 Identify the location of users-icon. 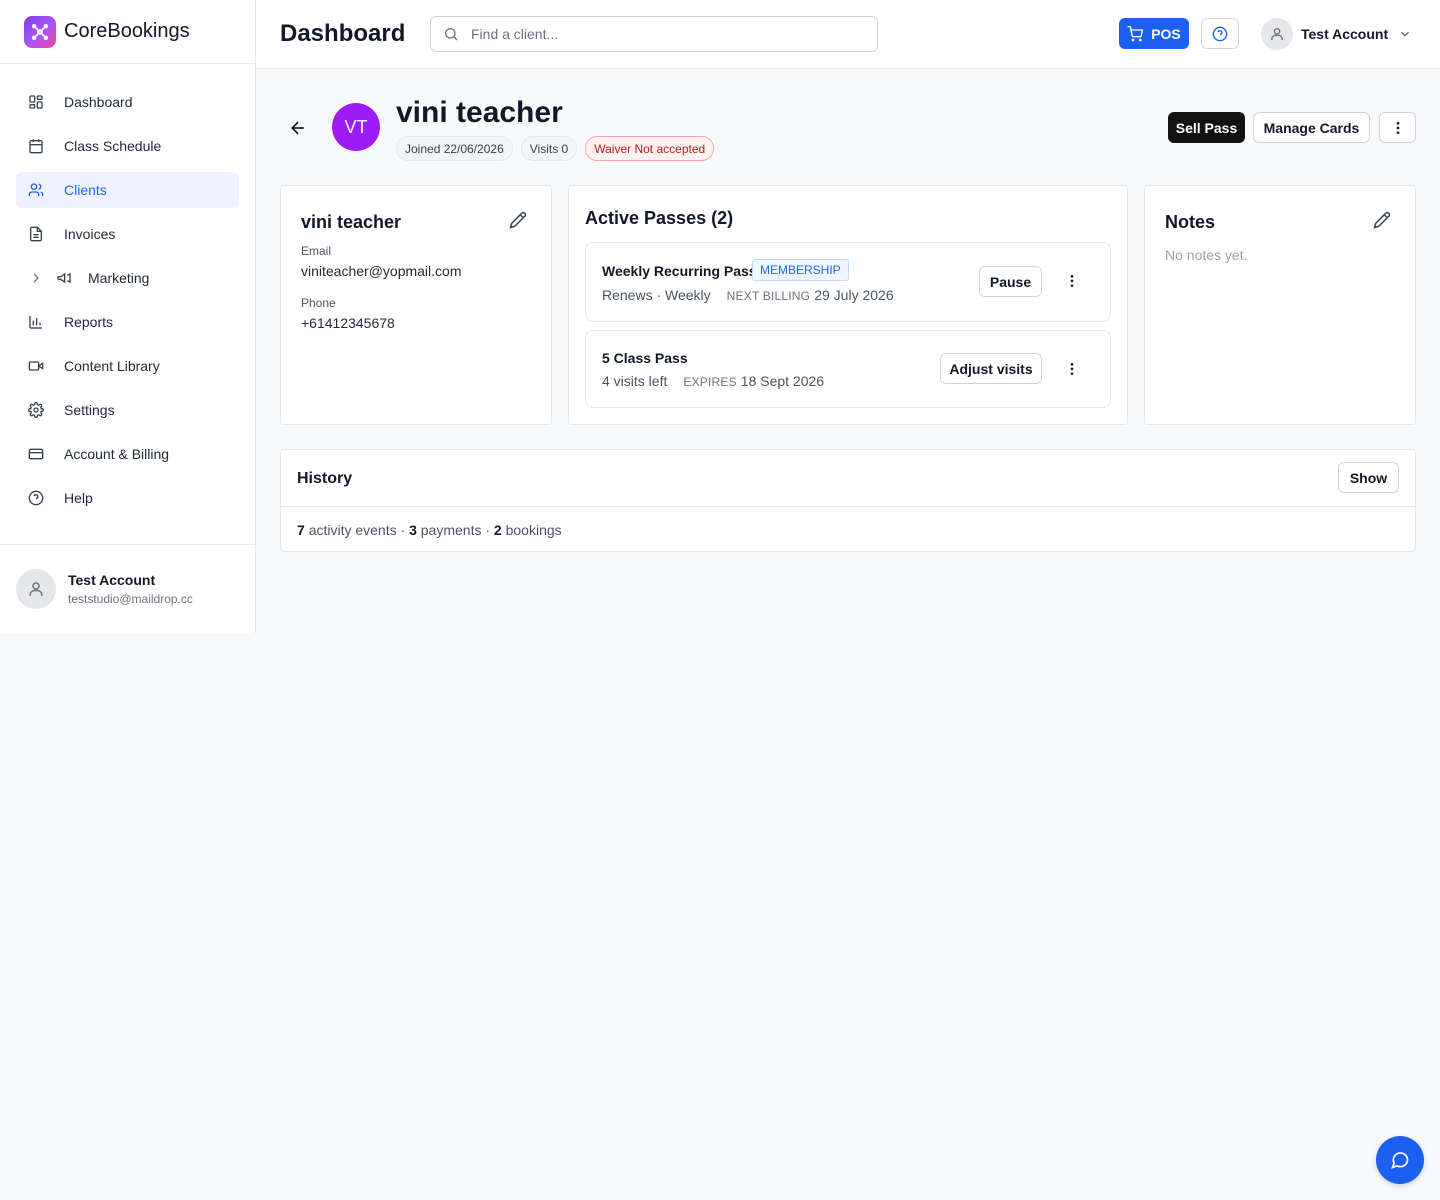
(36, 190).